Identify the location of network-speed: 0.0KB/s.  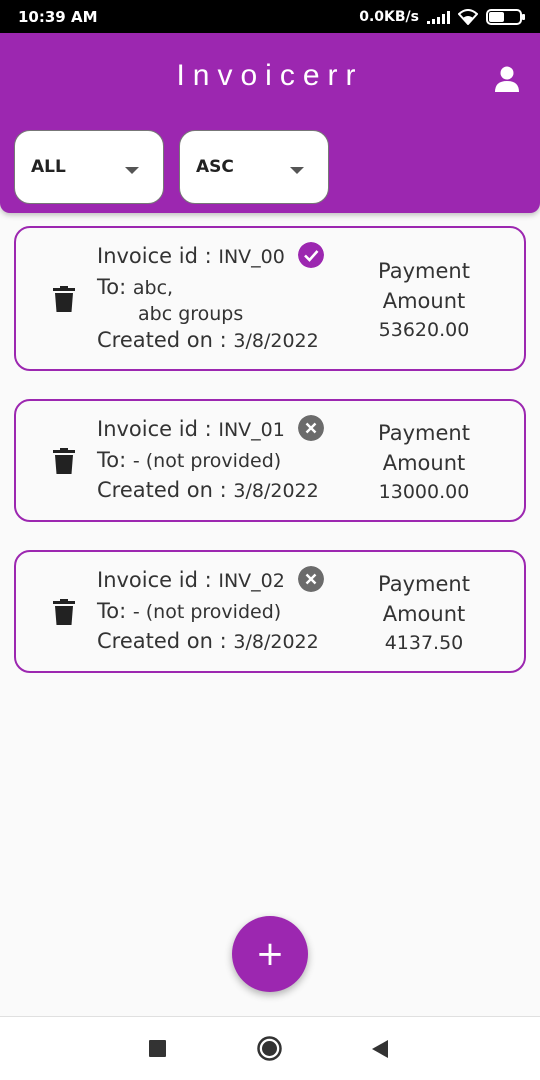
(389, 16).